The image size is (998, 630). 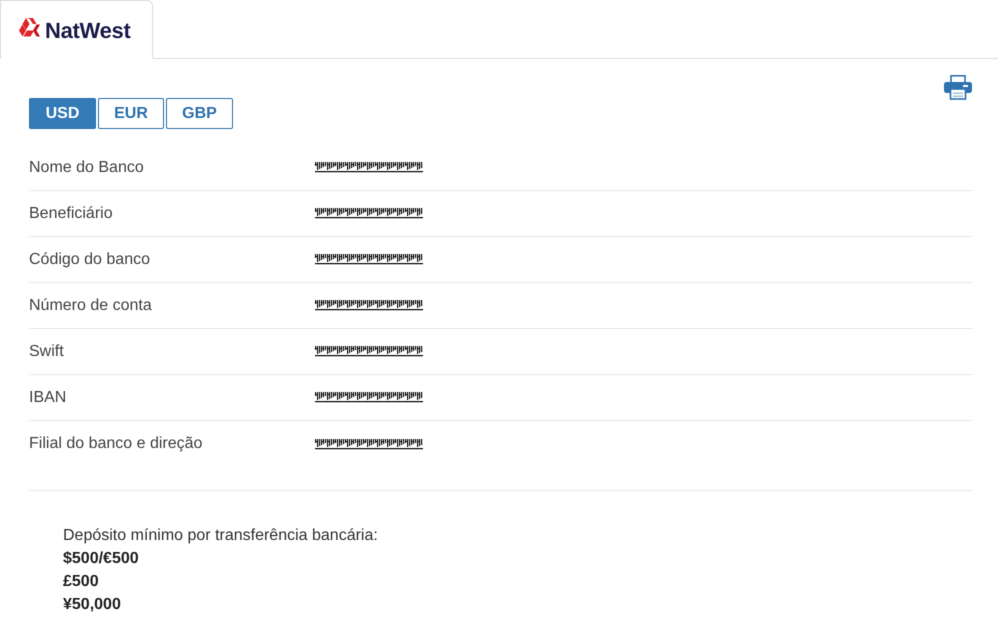 I want to click on detail-label: Número de conta, so click(x=91, y=306).